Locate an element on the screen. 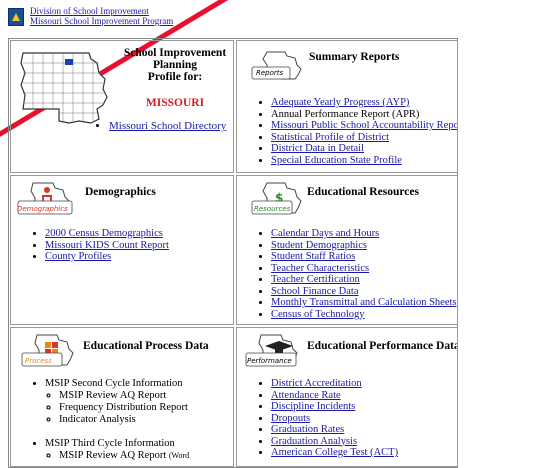 The width and height of the screenshot is (535, 468). performance-icon-label: Performance is located at coordinates (269, 361).